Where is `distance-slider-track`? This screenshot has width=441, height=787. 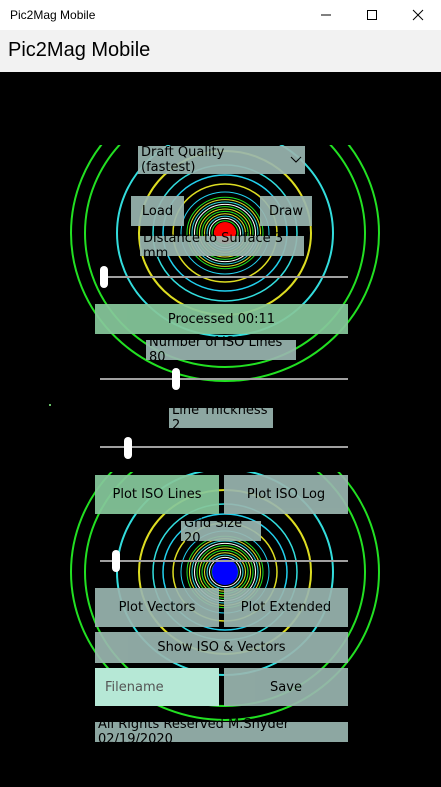 distance-slider-track is located at coordinates (224, 277).